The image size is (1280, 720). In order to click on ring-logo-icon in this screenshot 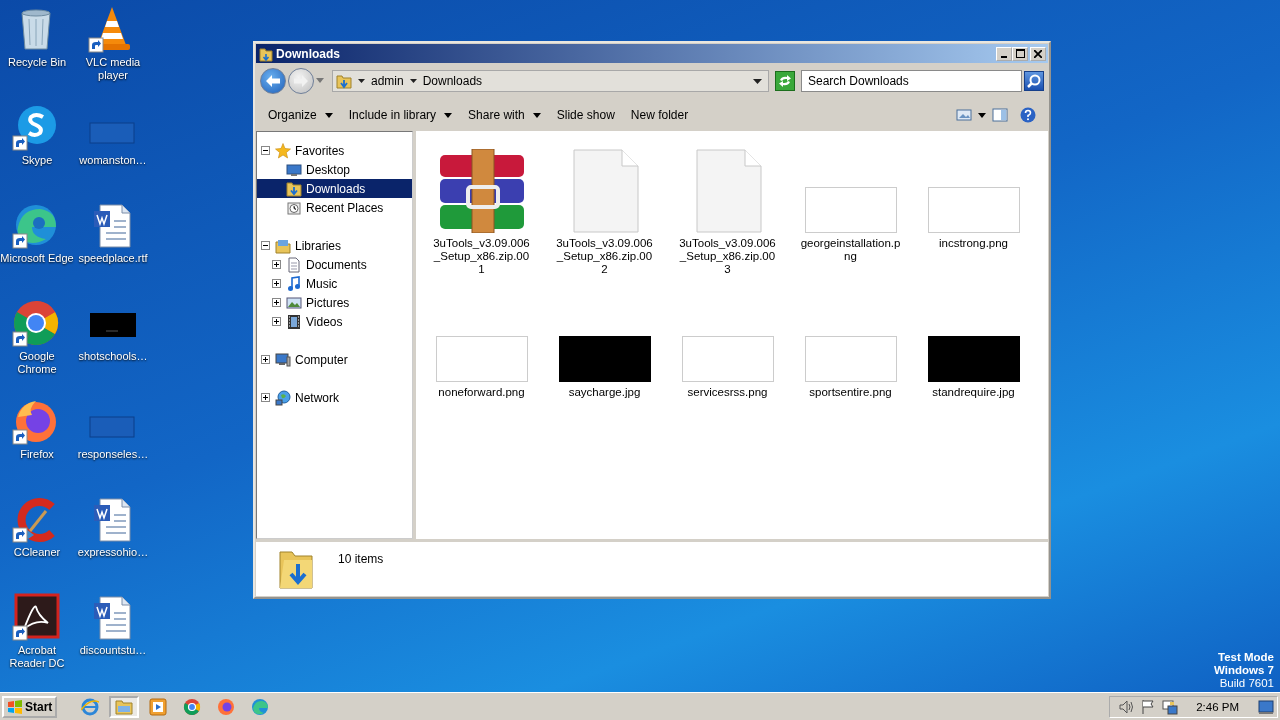, I will do `click(192, 706)`.